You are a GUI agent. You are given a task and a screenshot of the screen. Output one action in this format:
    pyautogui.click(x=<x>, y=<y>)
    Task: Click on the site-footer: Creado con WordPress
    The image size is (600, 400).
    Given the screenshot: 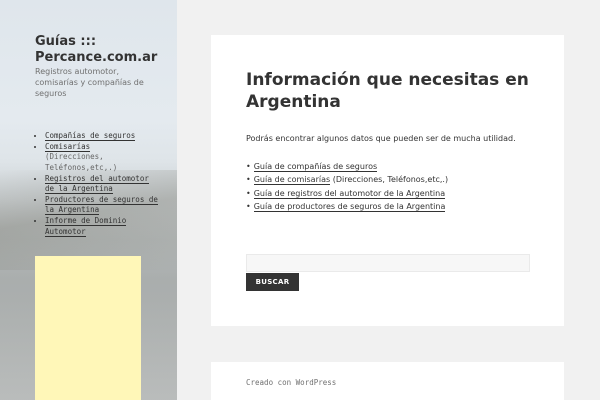 What is the action you would take?
    pyautogui.click(x=387, y=381)
    